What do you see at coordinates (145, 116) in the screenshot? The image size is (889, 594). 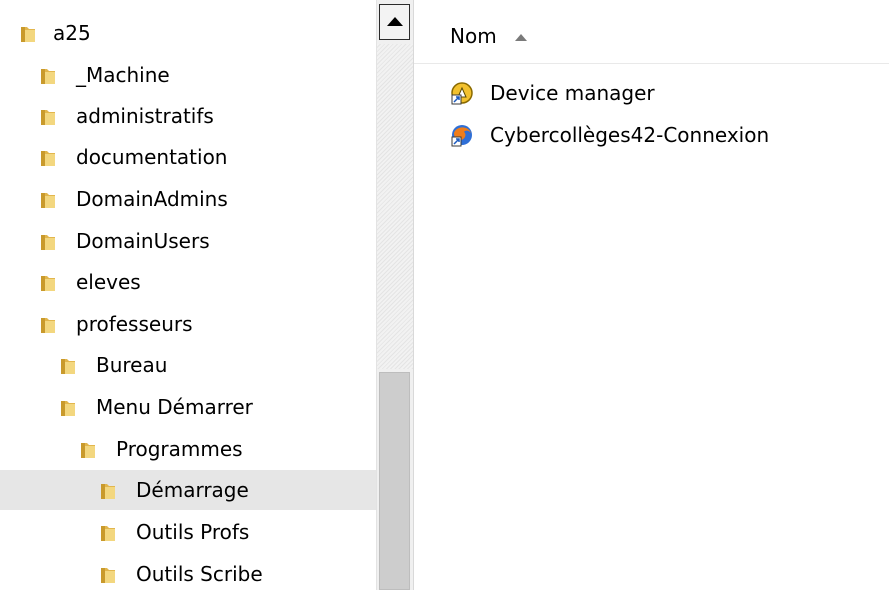 I see `tree-item-label: administratifs` at bounding box center [145, 116].